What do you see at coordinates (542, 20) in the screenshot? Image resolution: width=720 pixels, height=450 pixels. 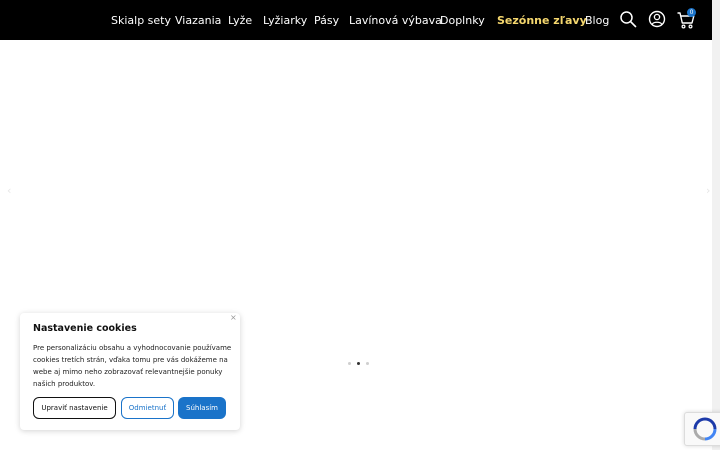 I see `nav-item-sezonne-zlavy: Sezónne zľavy` at bounding box center [542, 20].